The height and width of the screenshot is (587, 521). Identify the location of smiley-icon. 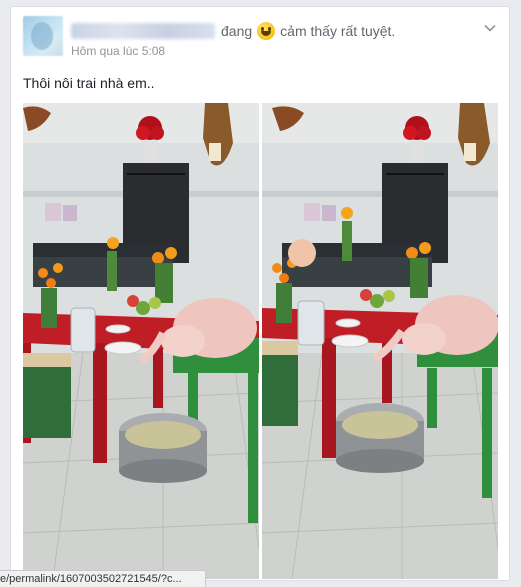
(266, 31).